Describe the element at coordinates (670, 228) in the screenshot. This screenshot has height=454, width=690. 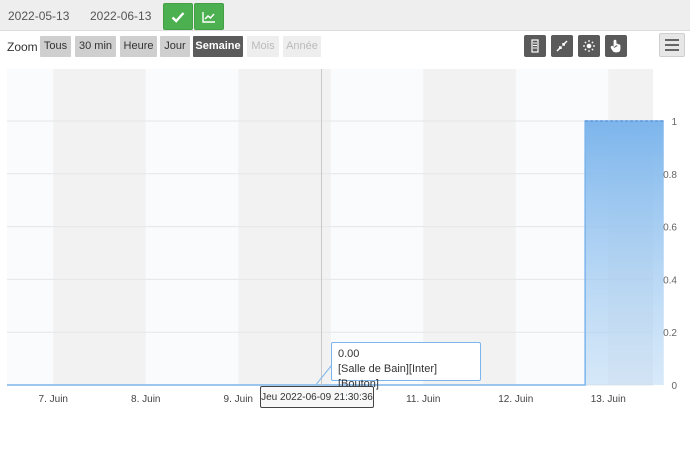
I see `y-tick-label: 0.6` at that location.